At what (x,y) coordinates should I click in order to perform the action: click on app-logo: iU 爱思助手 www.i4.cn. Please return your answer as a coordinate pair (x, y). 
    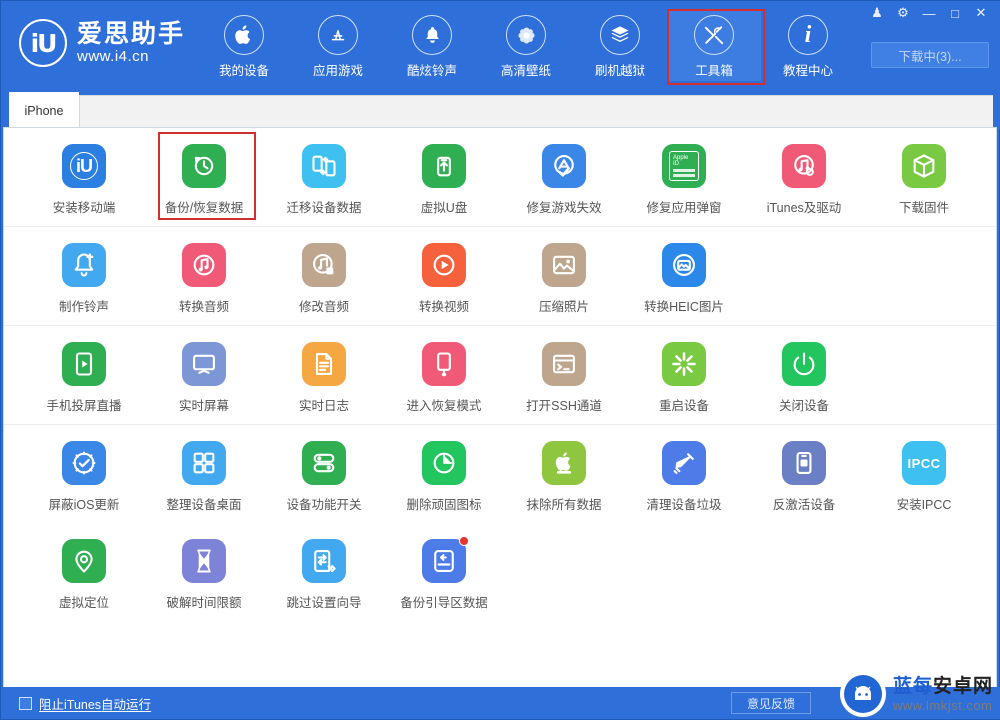
    Looking at the image, I should click on (102, 43).